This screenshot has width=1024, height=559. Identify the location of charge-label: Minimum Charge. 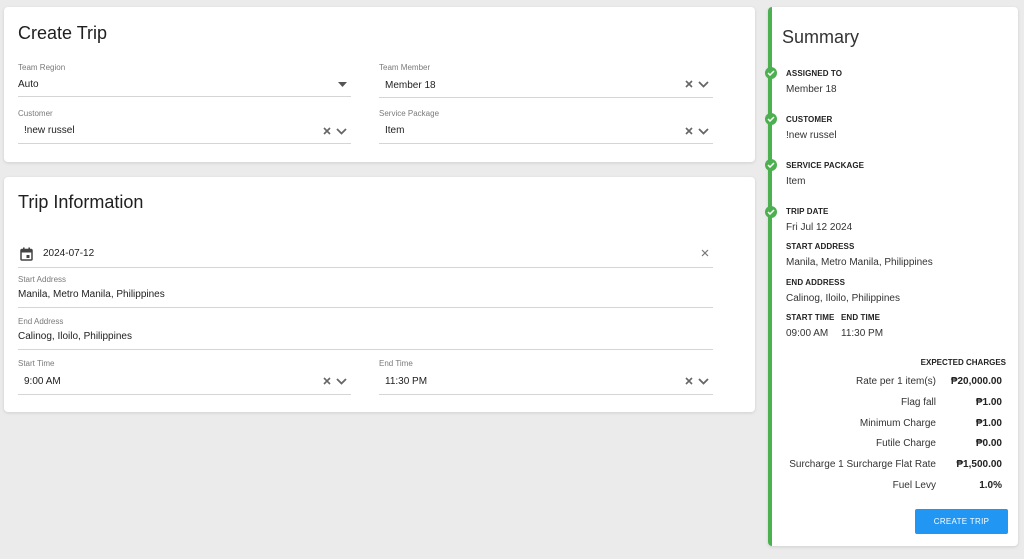
(897, 423).